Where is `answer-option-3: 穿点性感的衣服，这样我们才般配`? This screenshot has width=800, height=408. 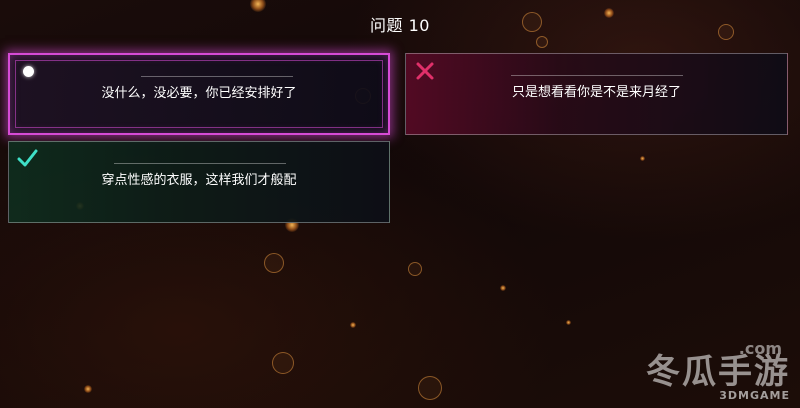
answer-option-3: 穿点性感的衣服，这样我们才般配 is located at coordinates (199, 182).